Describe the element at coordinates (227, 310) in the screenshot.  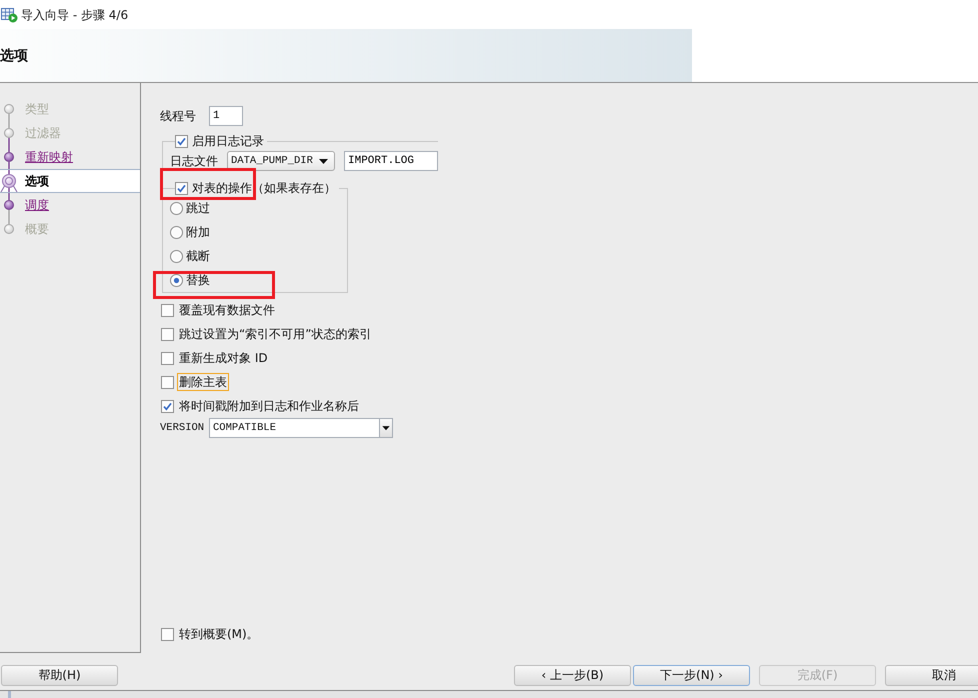
I see `checkbox-label: 覆盖现有数据文件` at that location.